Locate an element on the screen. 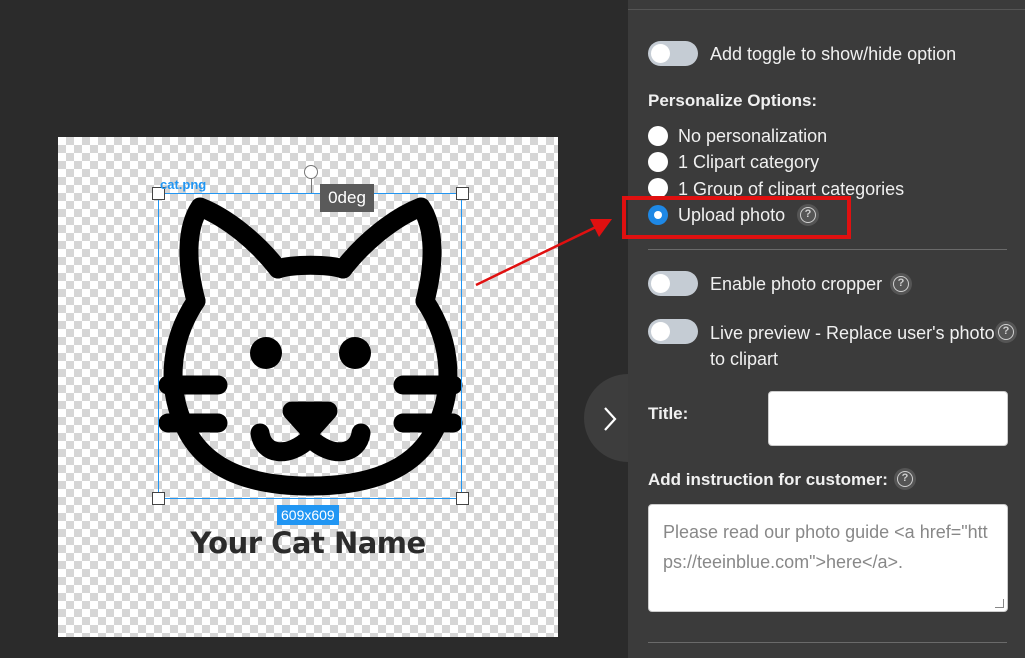  title-label: Title: is located at coordinates (668, 413).